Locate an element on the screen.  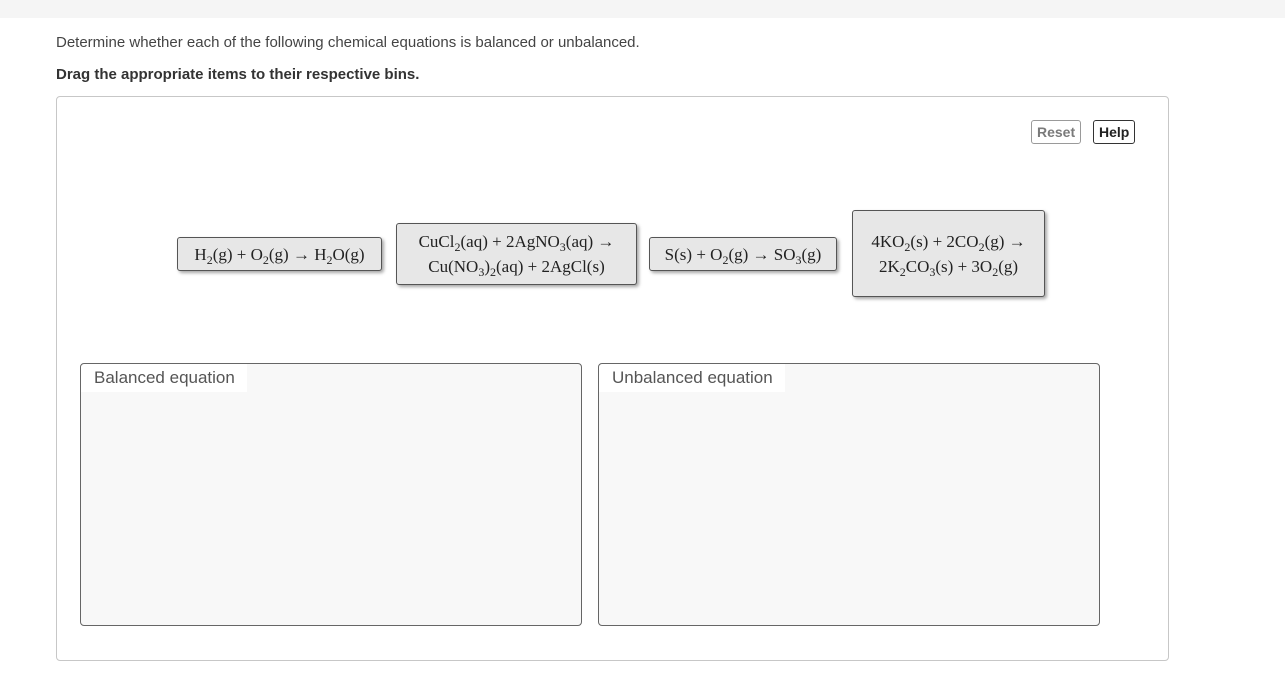
top-bar is located at coordinates (642, 9).